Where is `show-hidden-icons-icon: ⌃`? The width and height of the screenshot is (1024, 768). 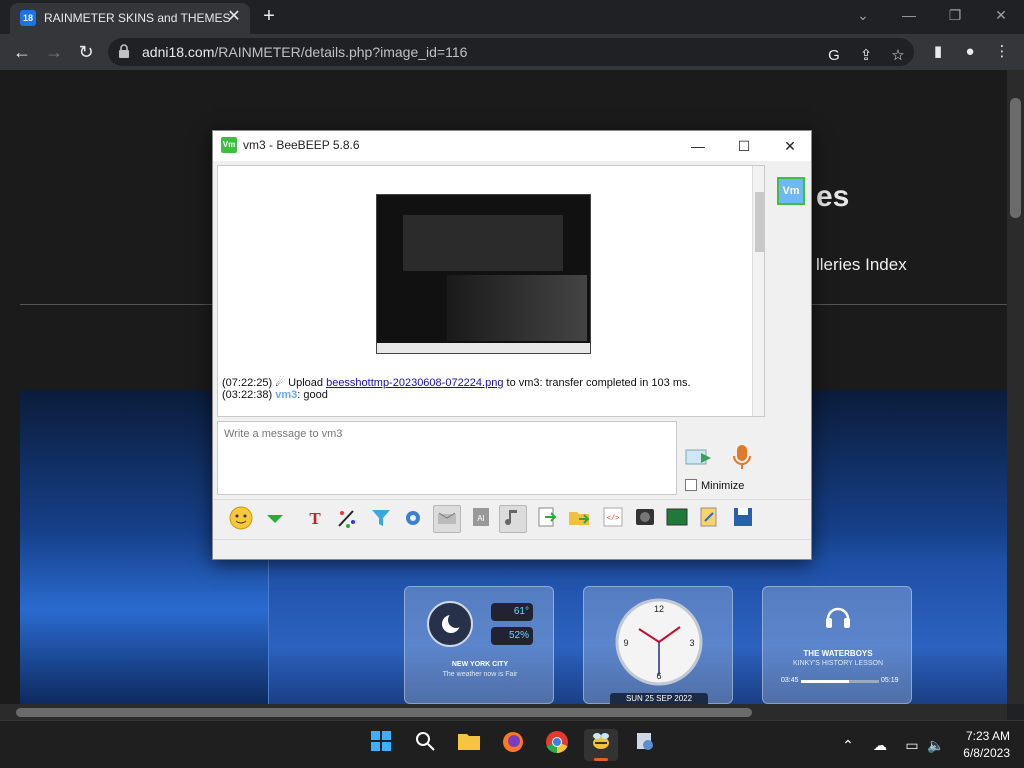 show-hidden-icons-icon: ⌃ is located at coordinates (848, 745).